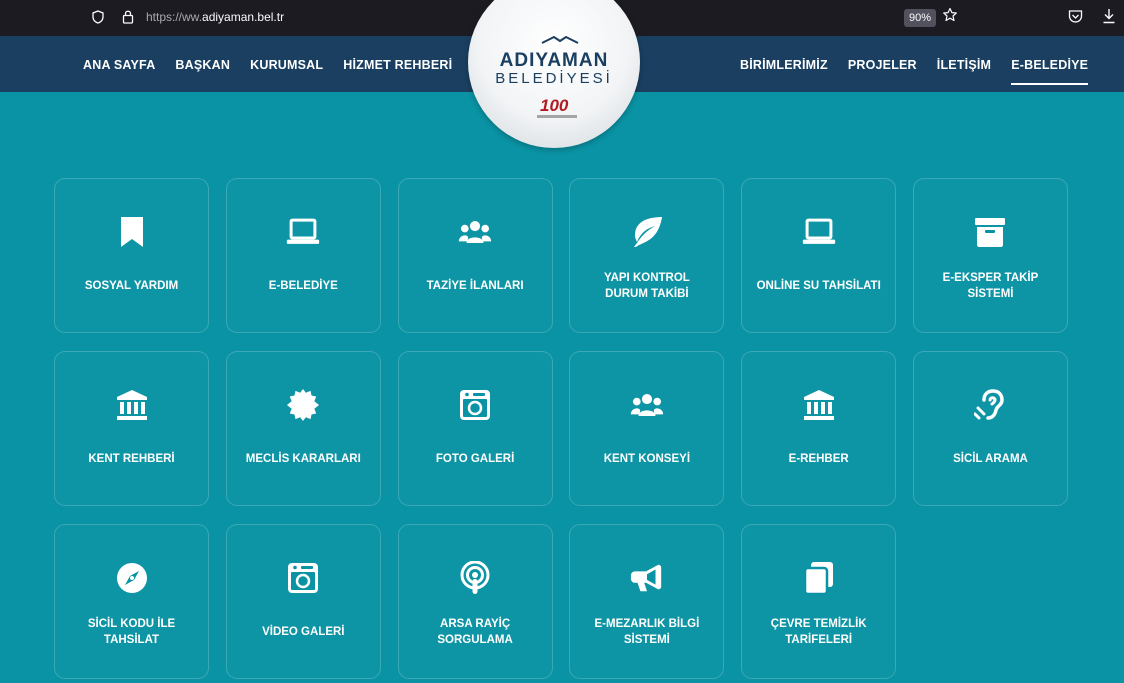  Describe the element at coordinates (819, 428) in the screenshot. I see `service-card-11: E-REHBER` at that location.